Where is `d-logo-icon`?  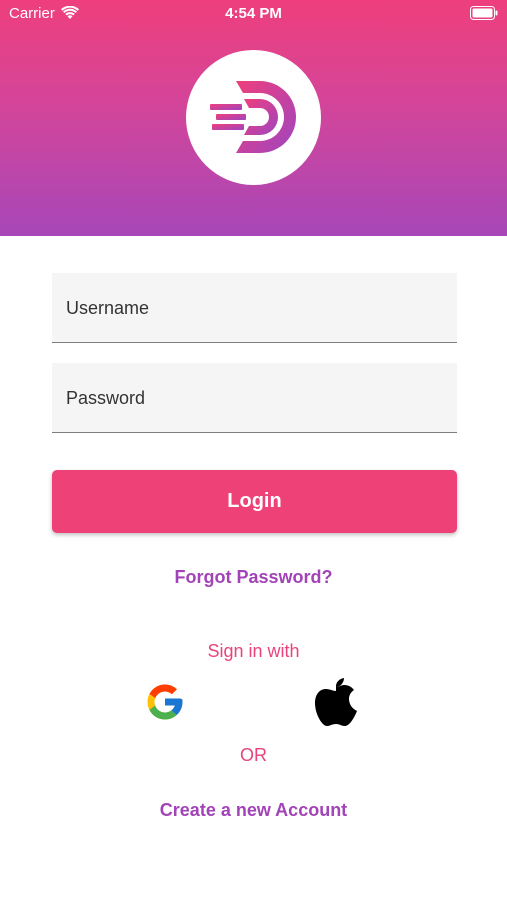
d-logo-icon is located at coordinates (253, 117).